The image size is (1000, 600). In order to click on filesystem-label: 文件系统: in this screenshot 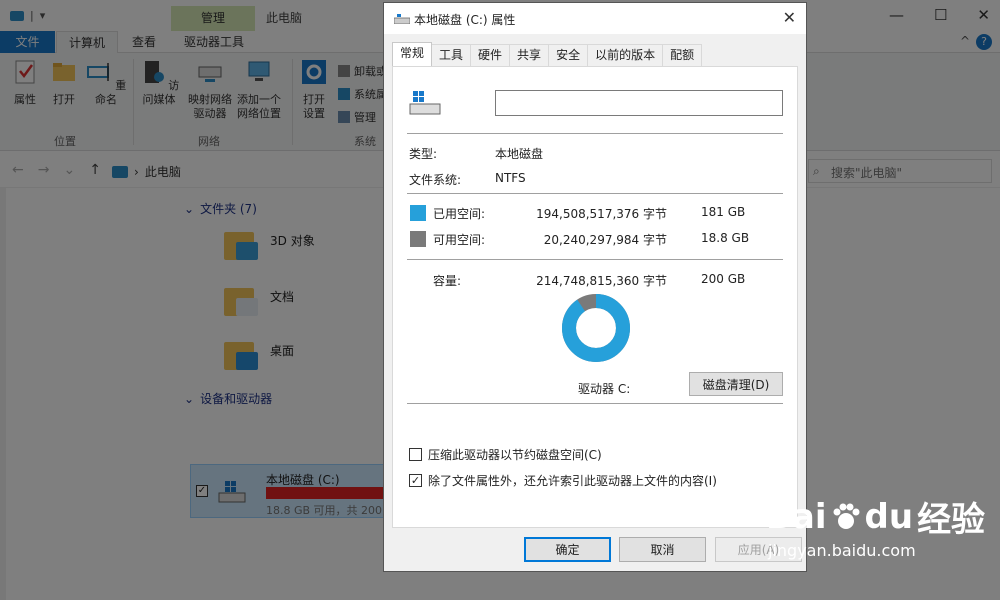, I will do `click(435, 180)`.